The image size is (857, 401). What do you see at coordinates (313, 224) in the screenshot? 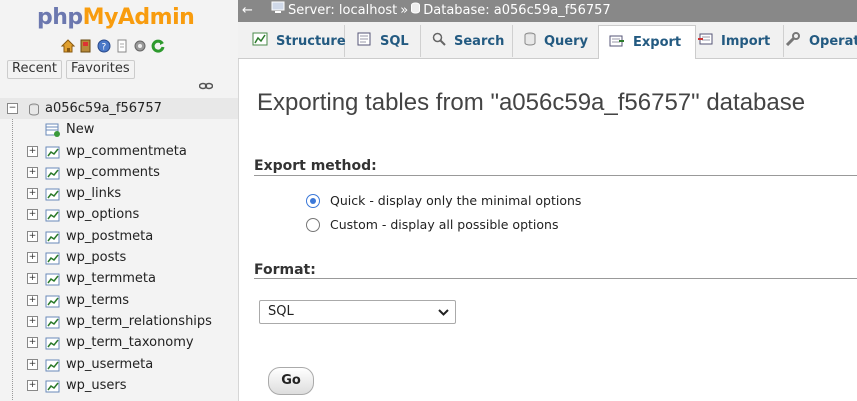
I see `custom-radio` at bounding box center [313, 224].